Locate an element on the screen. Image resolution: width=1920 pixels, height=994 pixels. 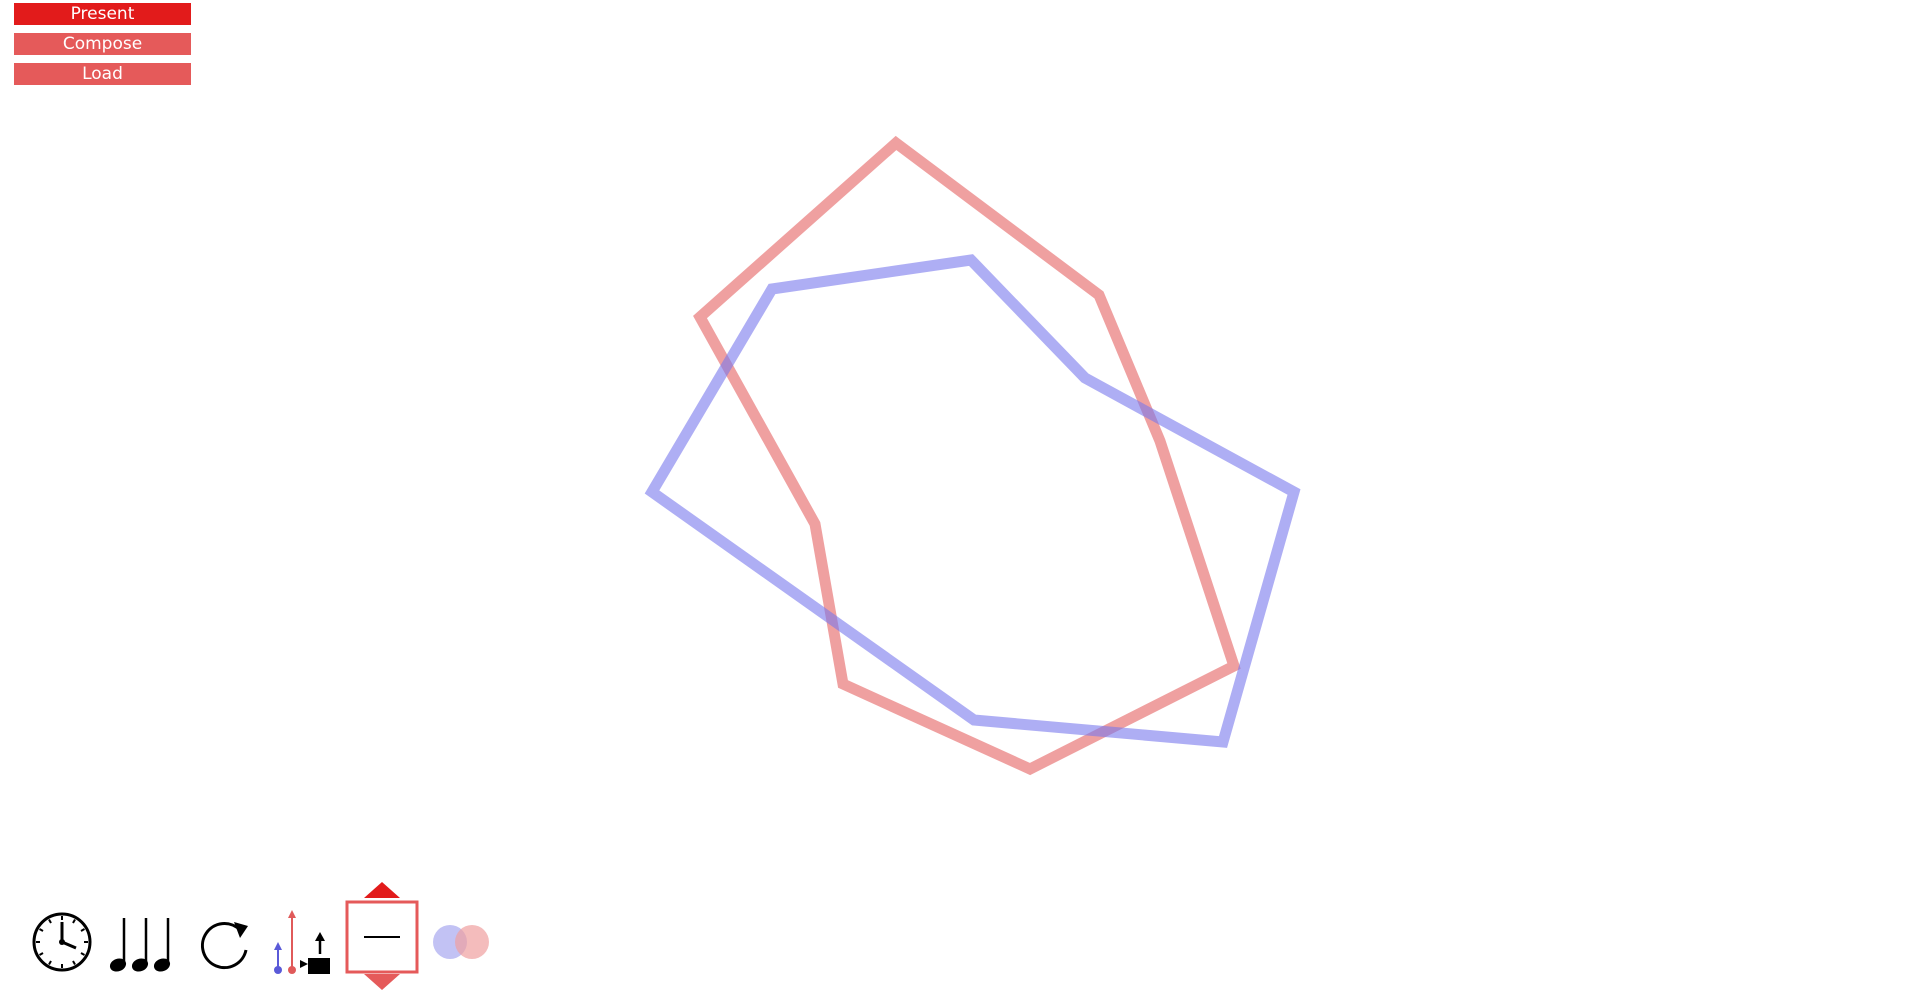
refresh-icon is located at coordinates (225, 943).